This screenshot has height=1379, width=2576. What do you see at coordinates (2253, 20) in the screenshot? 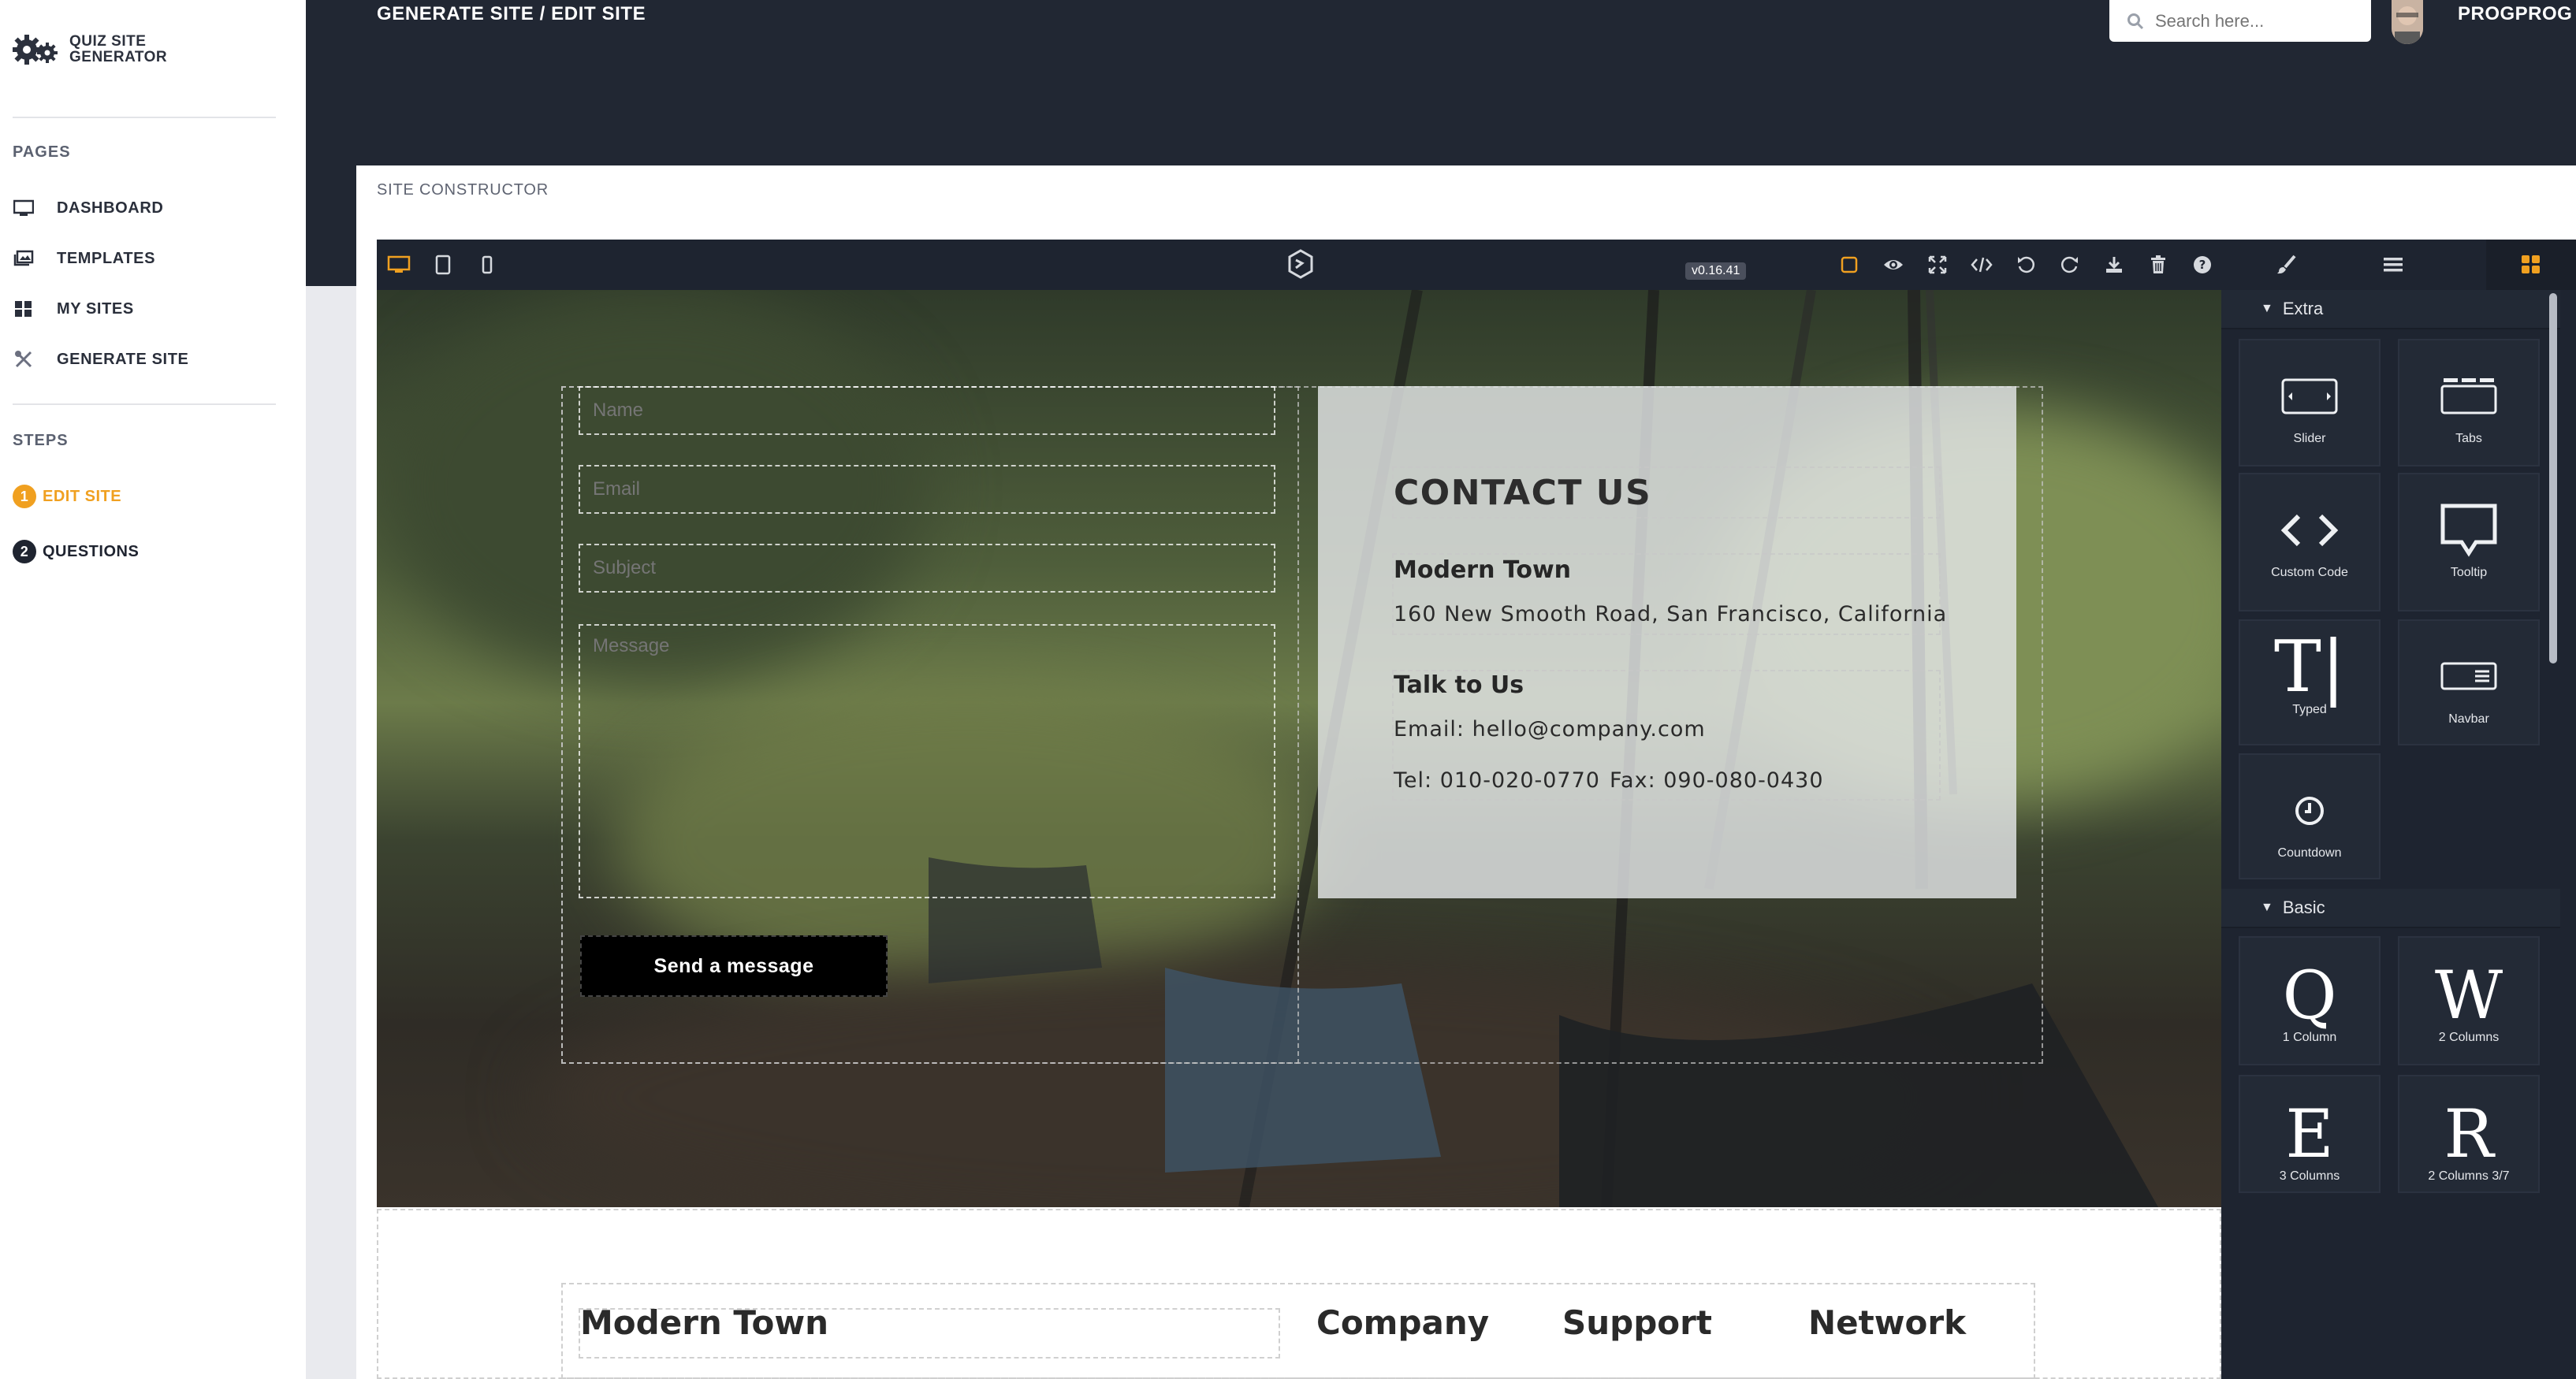
I see `search-input` at bounding box center [2253, 20].